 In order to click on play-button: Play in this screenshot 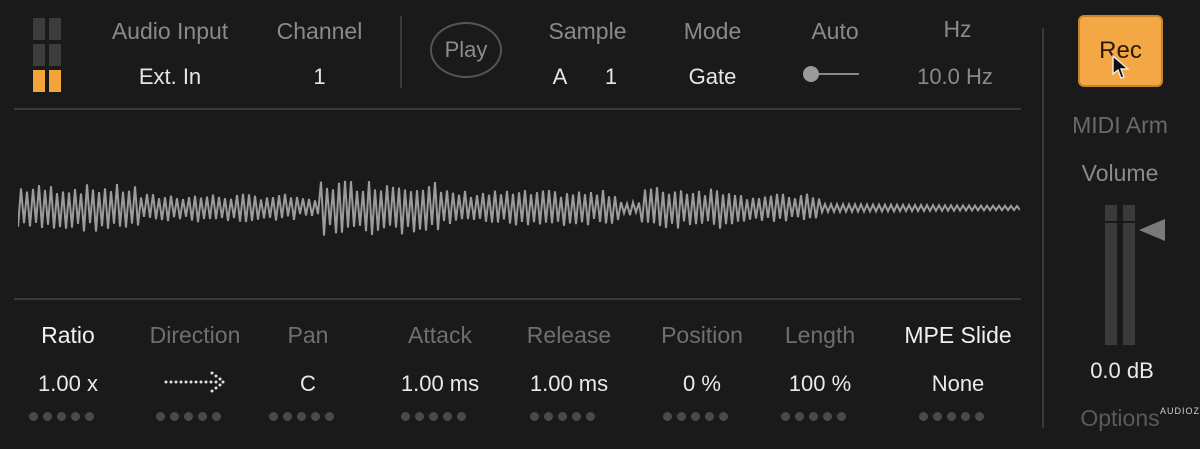, I will do `click(466, 50)`.